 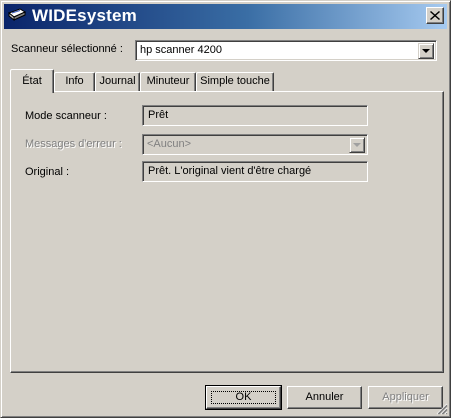 I want to click on cancel-button-label: Annuler, so click(x=324, y=397).